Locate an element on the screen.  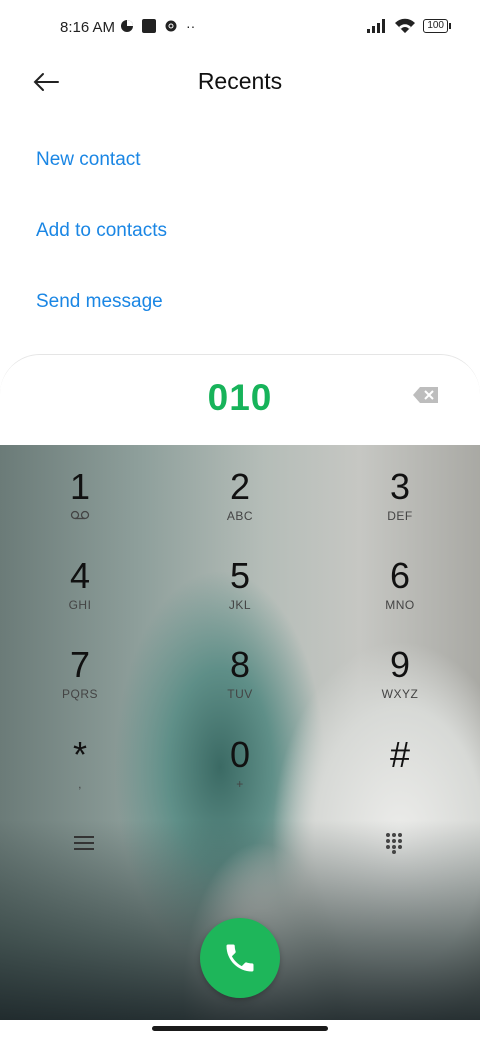
key-letters: JKL is located at coordinates (240, 605).